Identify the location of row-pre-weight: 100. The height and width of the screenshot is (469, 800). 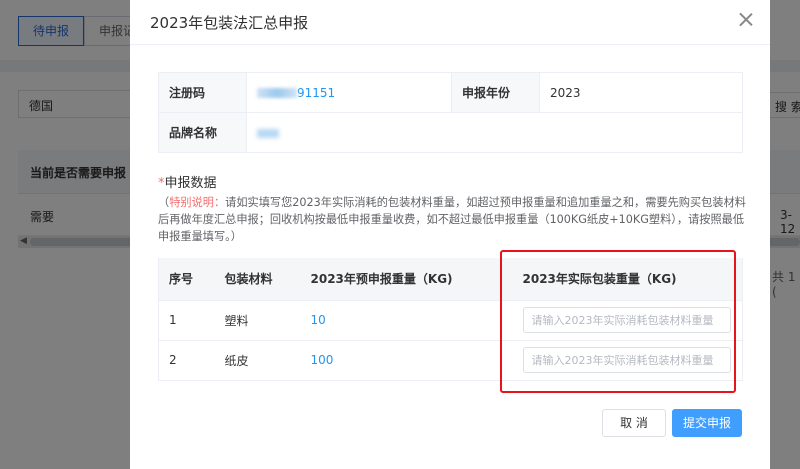
(406, 360).